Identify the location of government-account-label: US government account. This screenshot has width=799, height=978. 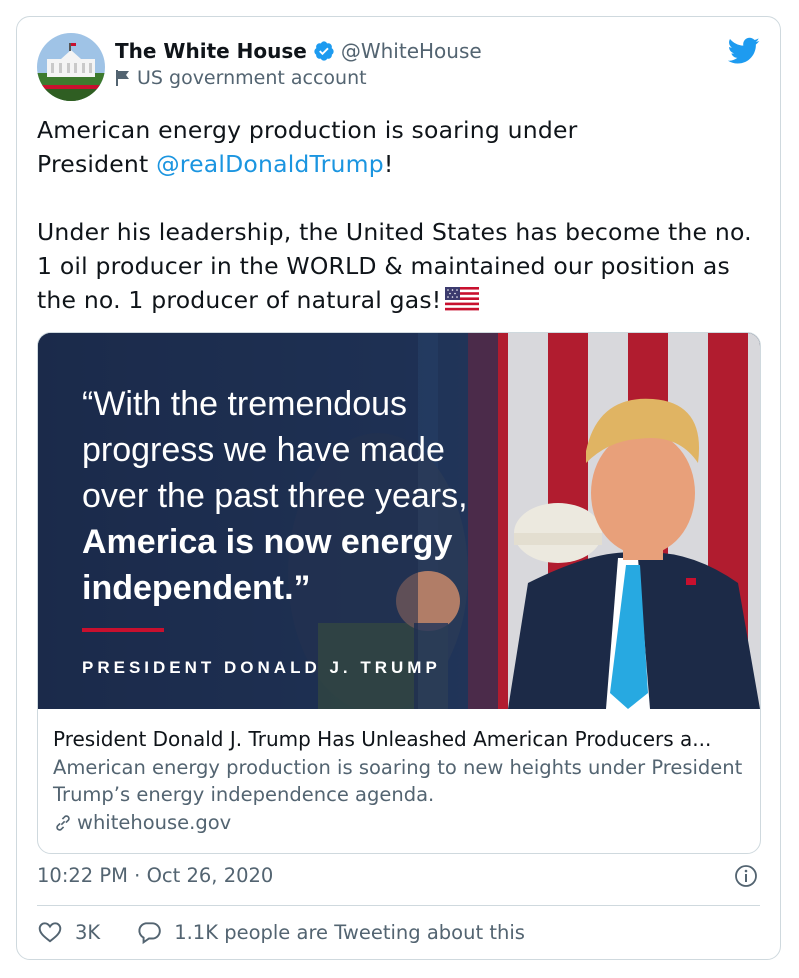
(252, 78).